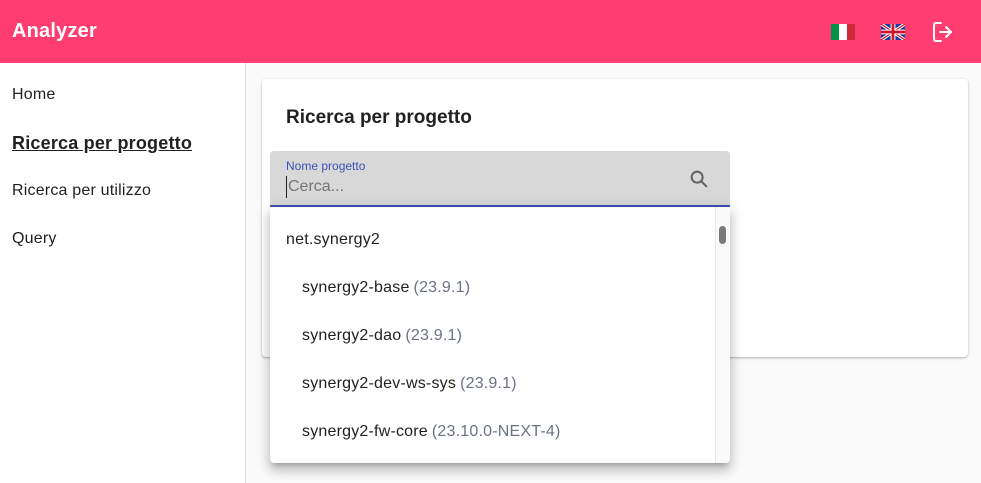 This screenshot has width=981, height=483. What do you see at coordinates (493, 288) in the screenshot?
I see `autocomplete-option: synergy2-base (23.9.1)` at bounding box center [493, 288].